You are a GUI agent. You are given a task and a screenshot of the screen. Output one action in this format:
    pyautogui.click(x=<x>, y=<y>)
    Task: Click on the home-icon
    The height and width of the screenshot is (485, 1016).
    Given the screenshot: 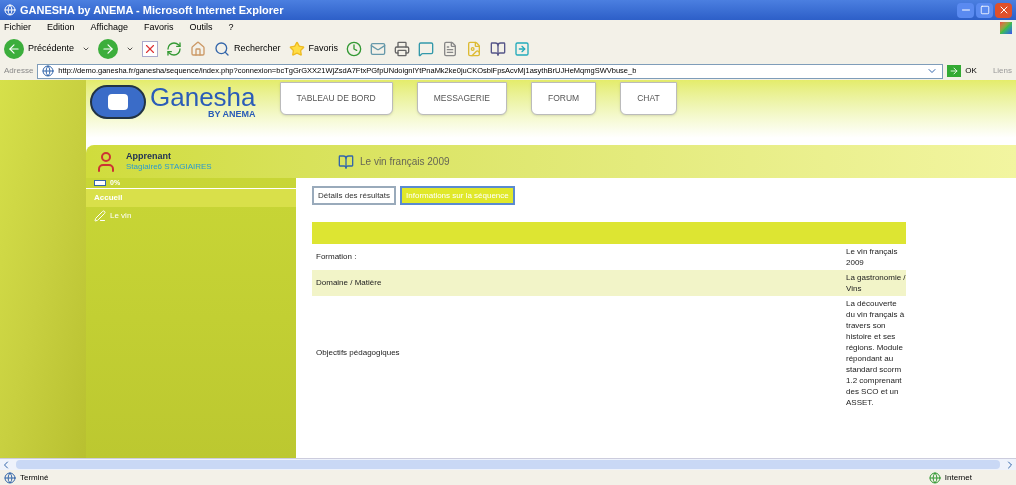 What is the action you would take?
    pyautogui.click(x=198, y=49)
    